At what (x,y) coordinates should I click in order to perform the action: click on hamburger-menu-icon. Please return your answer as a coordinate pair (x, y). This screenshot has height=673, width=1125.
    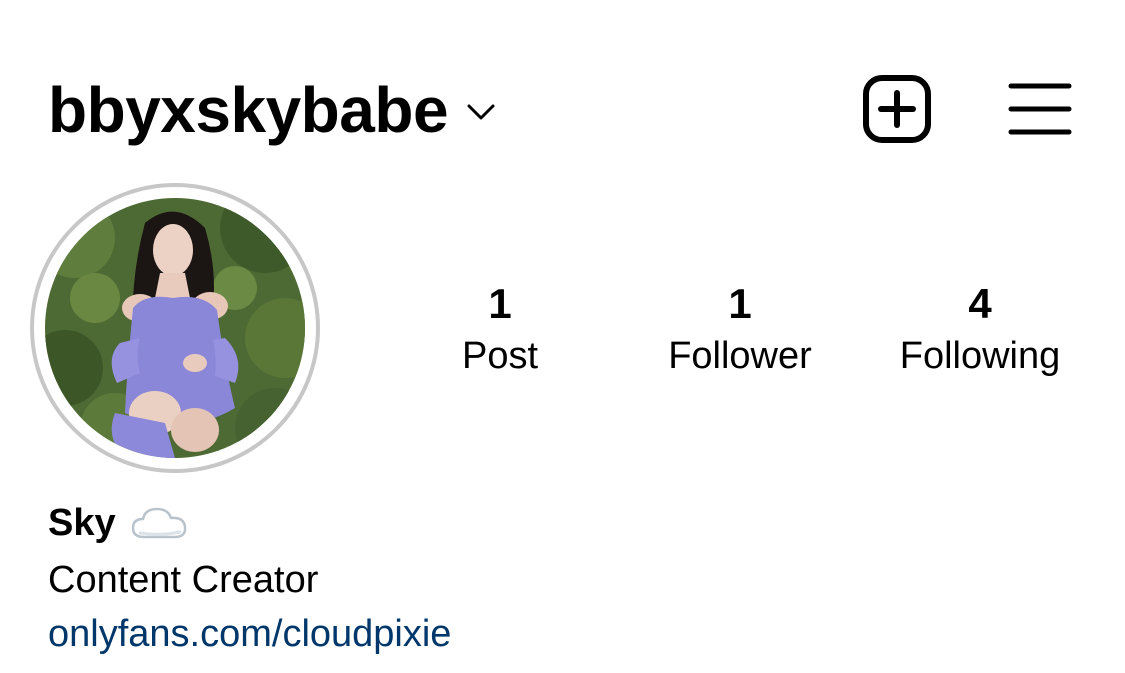
    Looking at the image, I should click on (1040, 109).